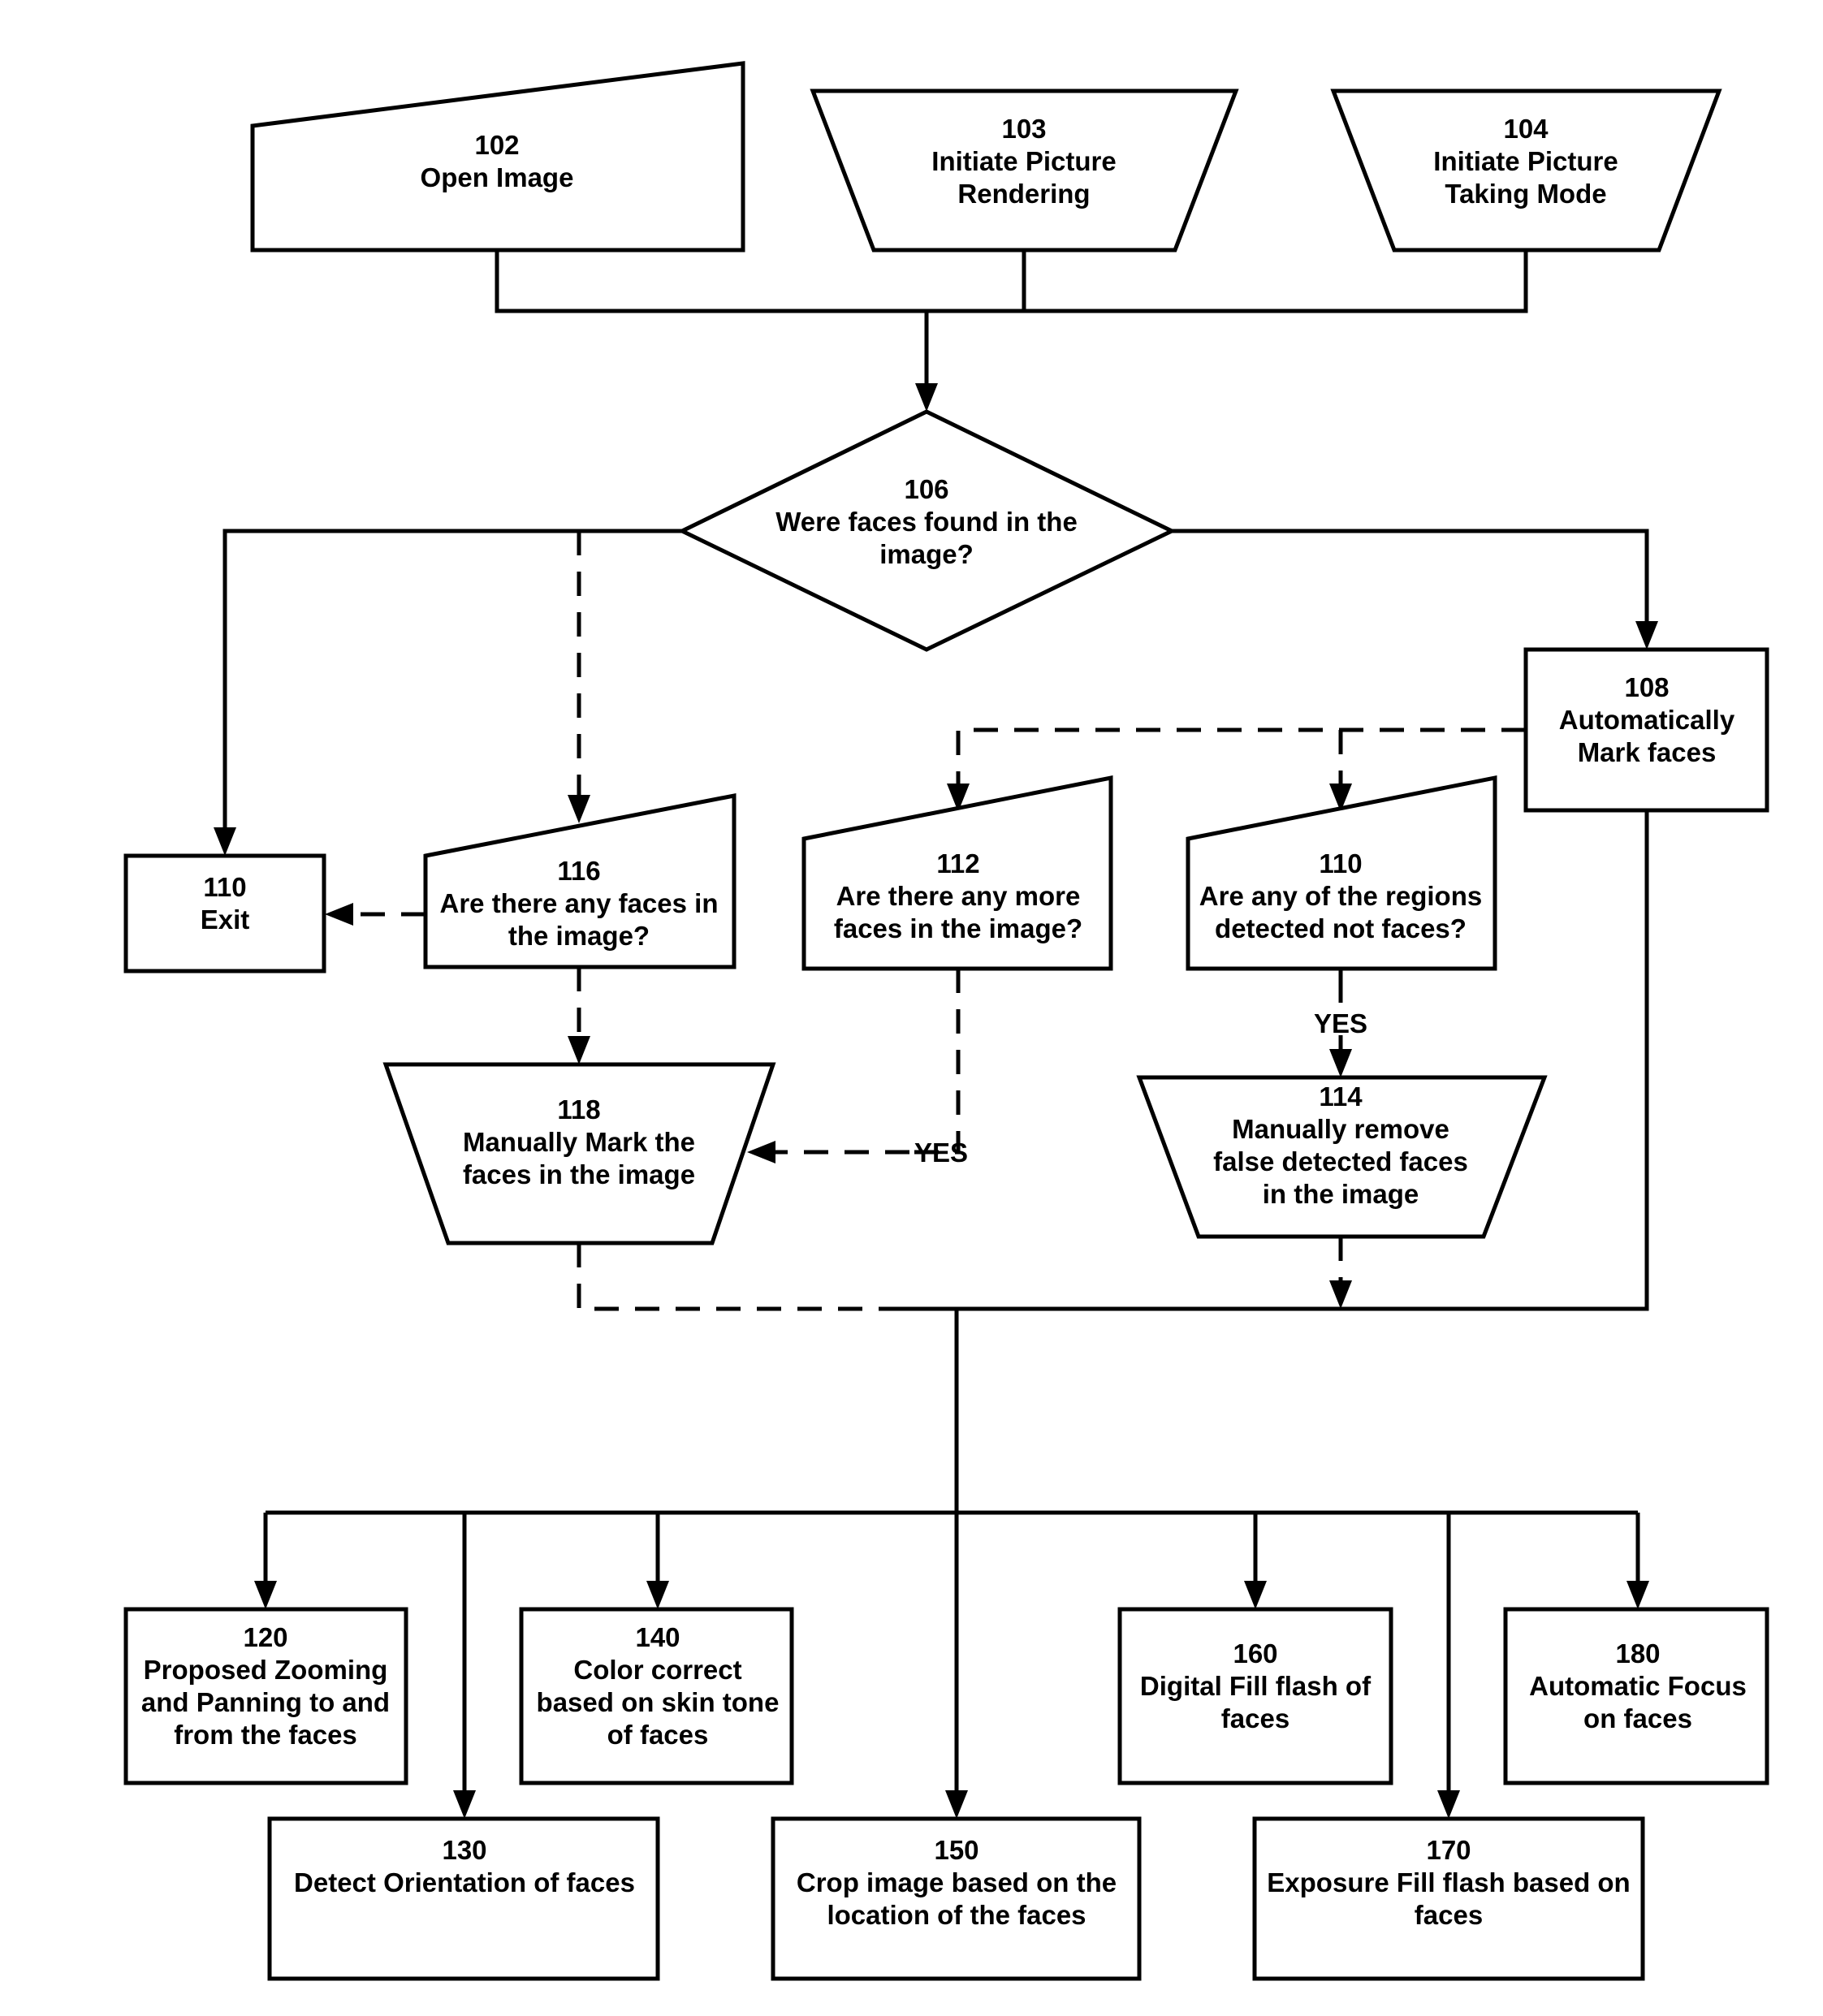 The width and height of the screenshot is (1823, 2016). I want to click on node-text-line: the image?, so click(579, 936).